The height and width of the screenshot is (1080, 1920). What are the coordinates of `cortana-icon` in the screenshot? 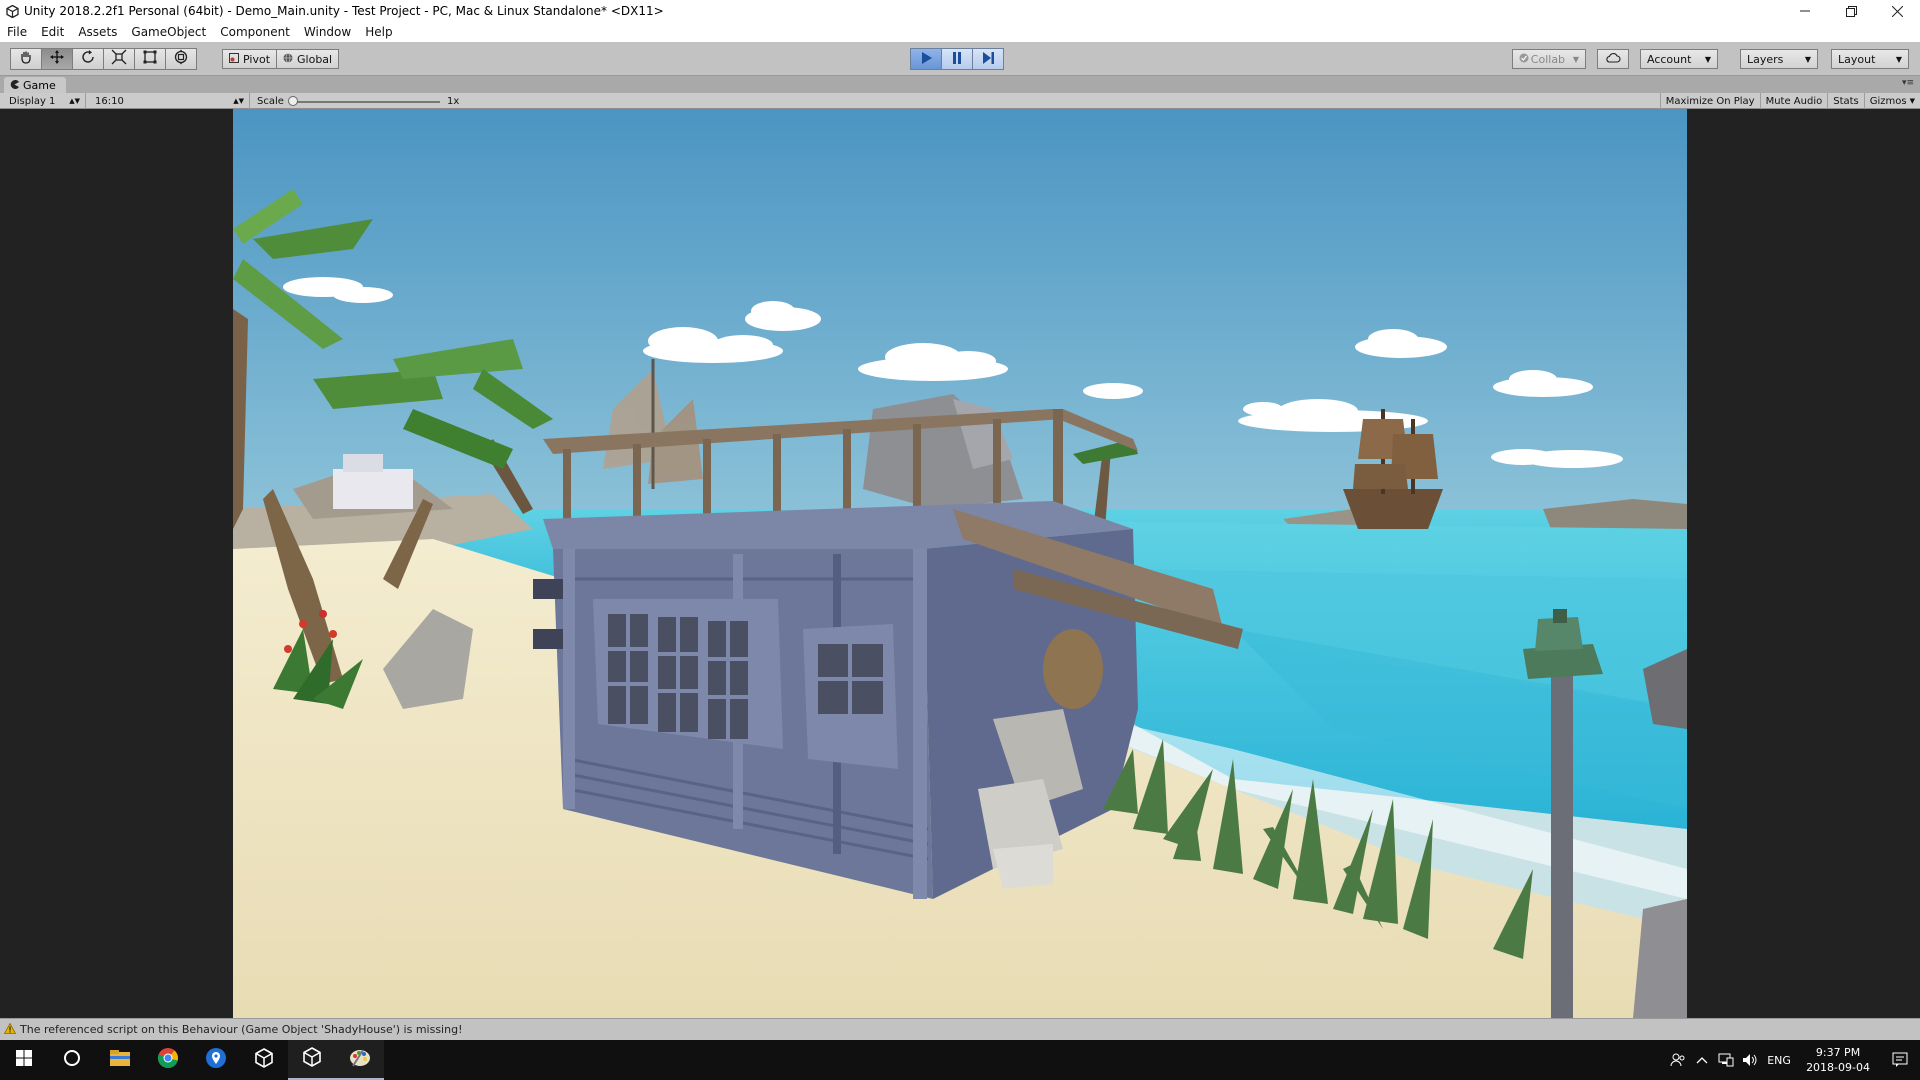 It's located at (72, 1060).